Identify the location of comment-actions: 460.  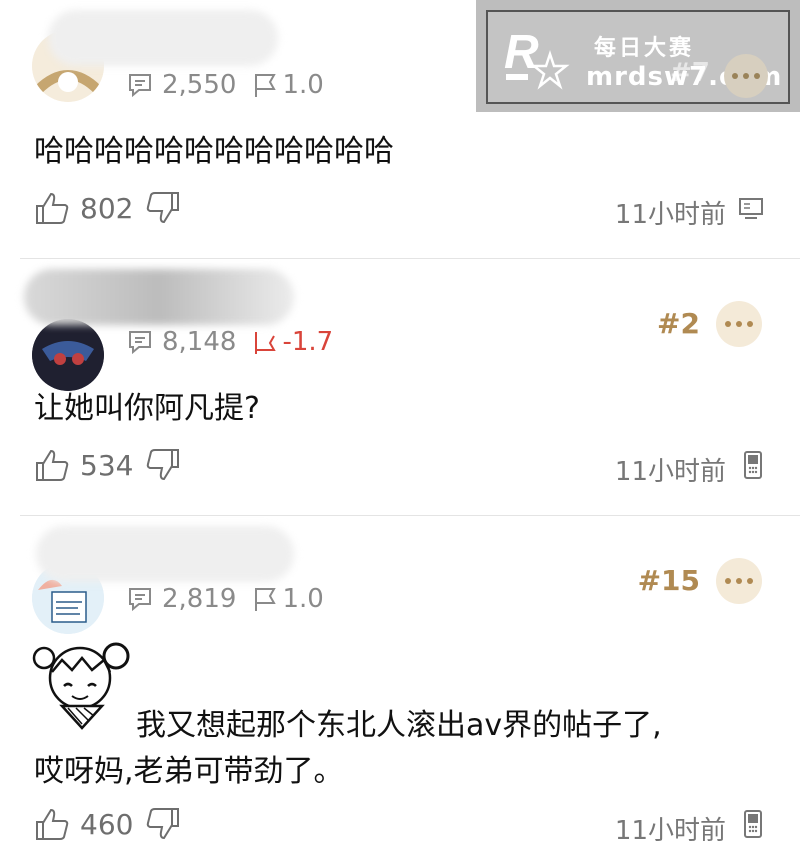
(107, 824).